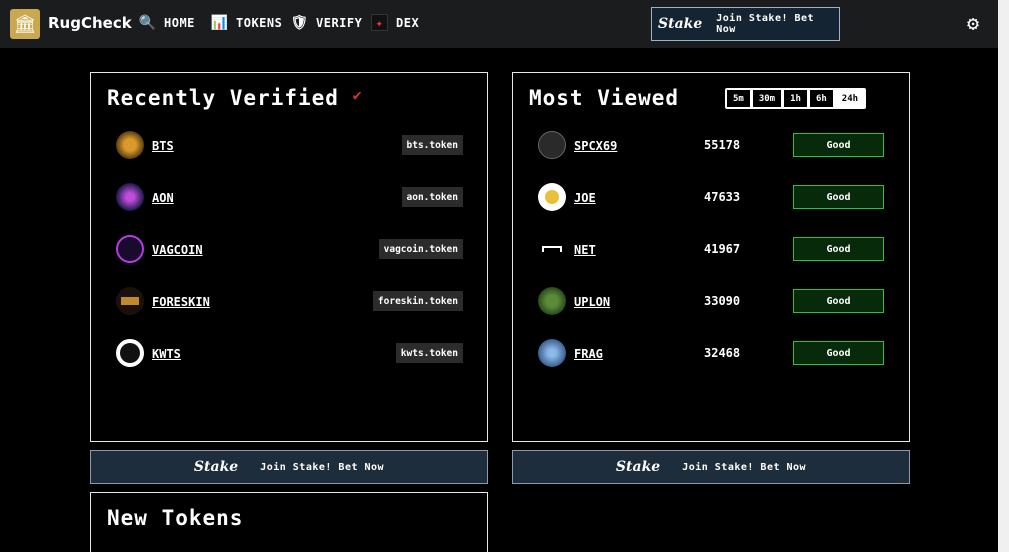 Image resolution: width=1009 pixels, height=552 pixels. I want to click on filter-6h: 6h, so click(821, 98).